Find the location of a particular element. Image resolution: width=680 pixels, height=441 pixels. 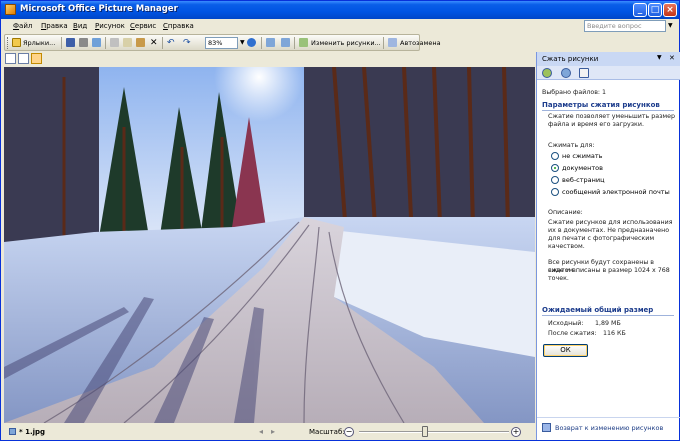

compression-intro-line1: Сжатие позволяет уменьшить размер is located at coordinates (612, 116).